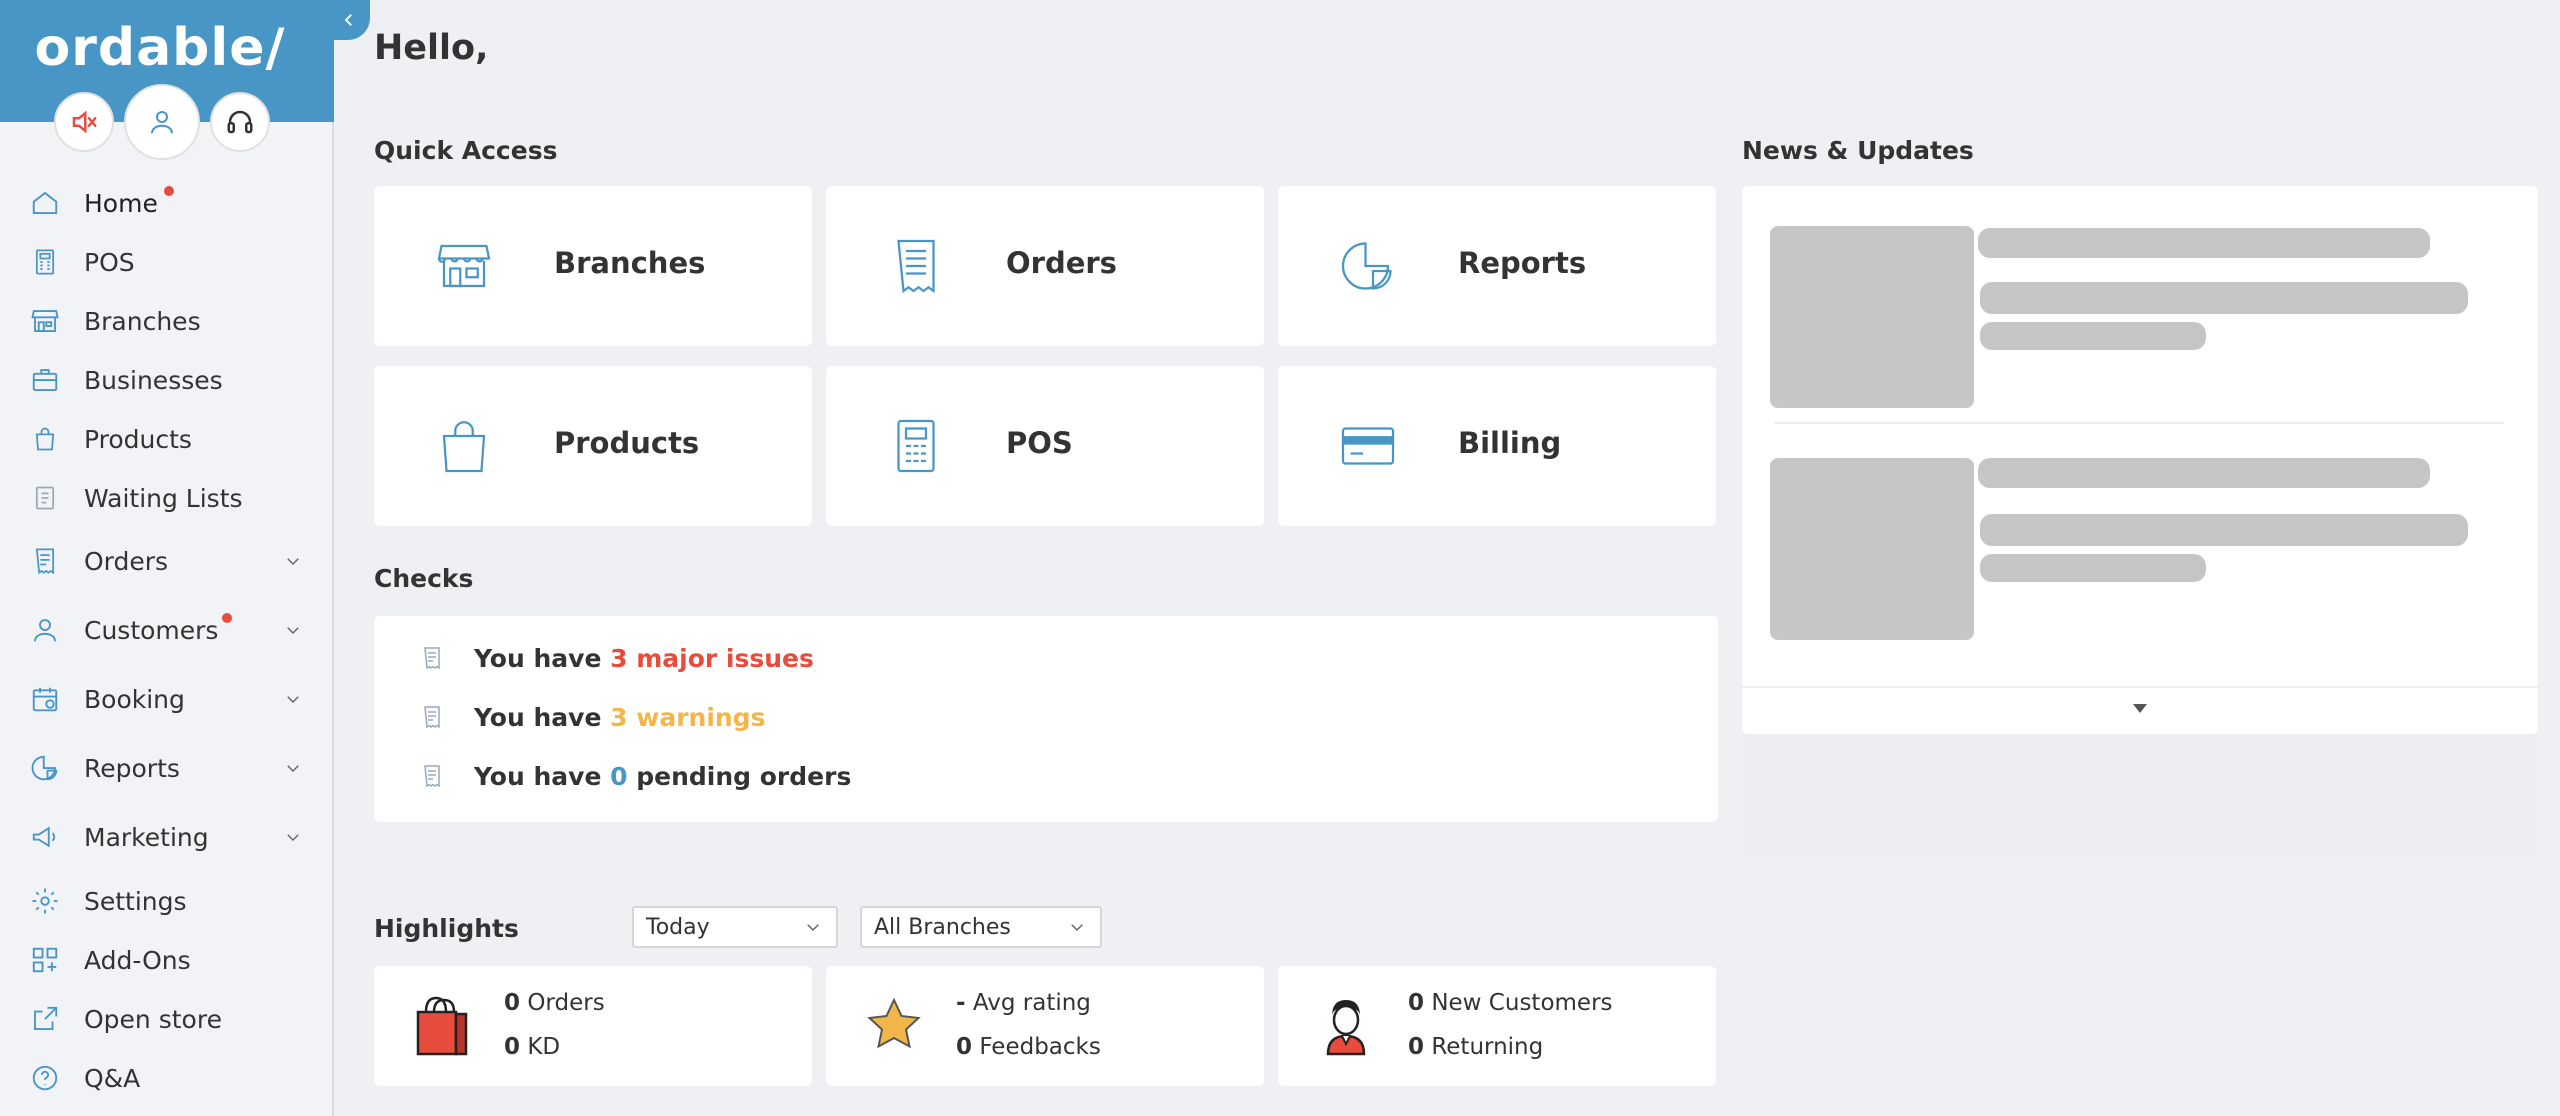 Image resolution: width=2560 pixels, height=1116 pixels. What do you see at coordinates (45, 1078) in the screenshot?
I see `help-circle-icon` at bounding box center [45, 1078].